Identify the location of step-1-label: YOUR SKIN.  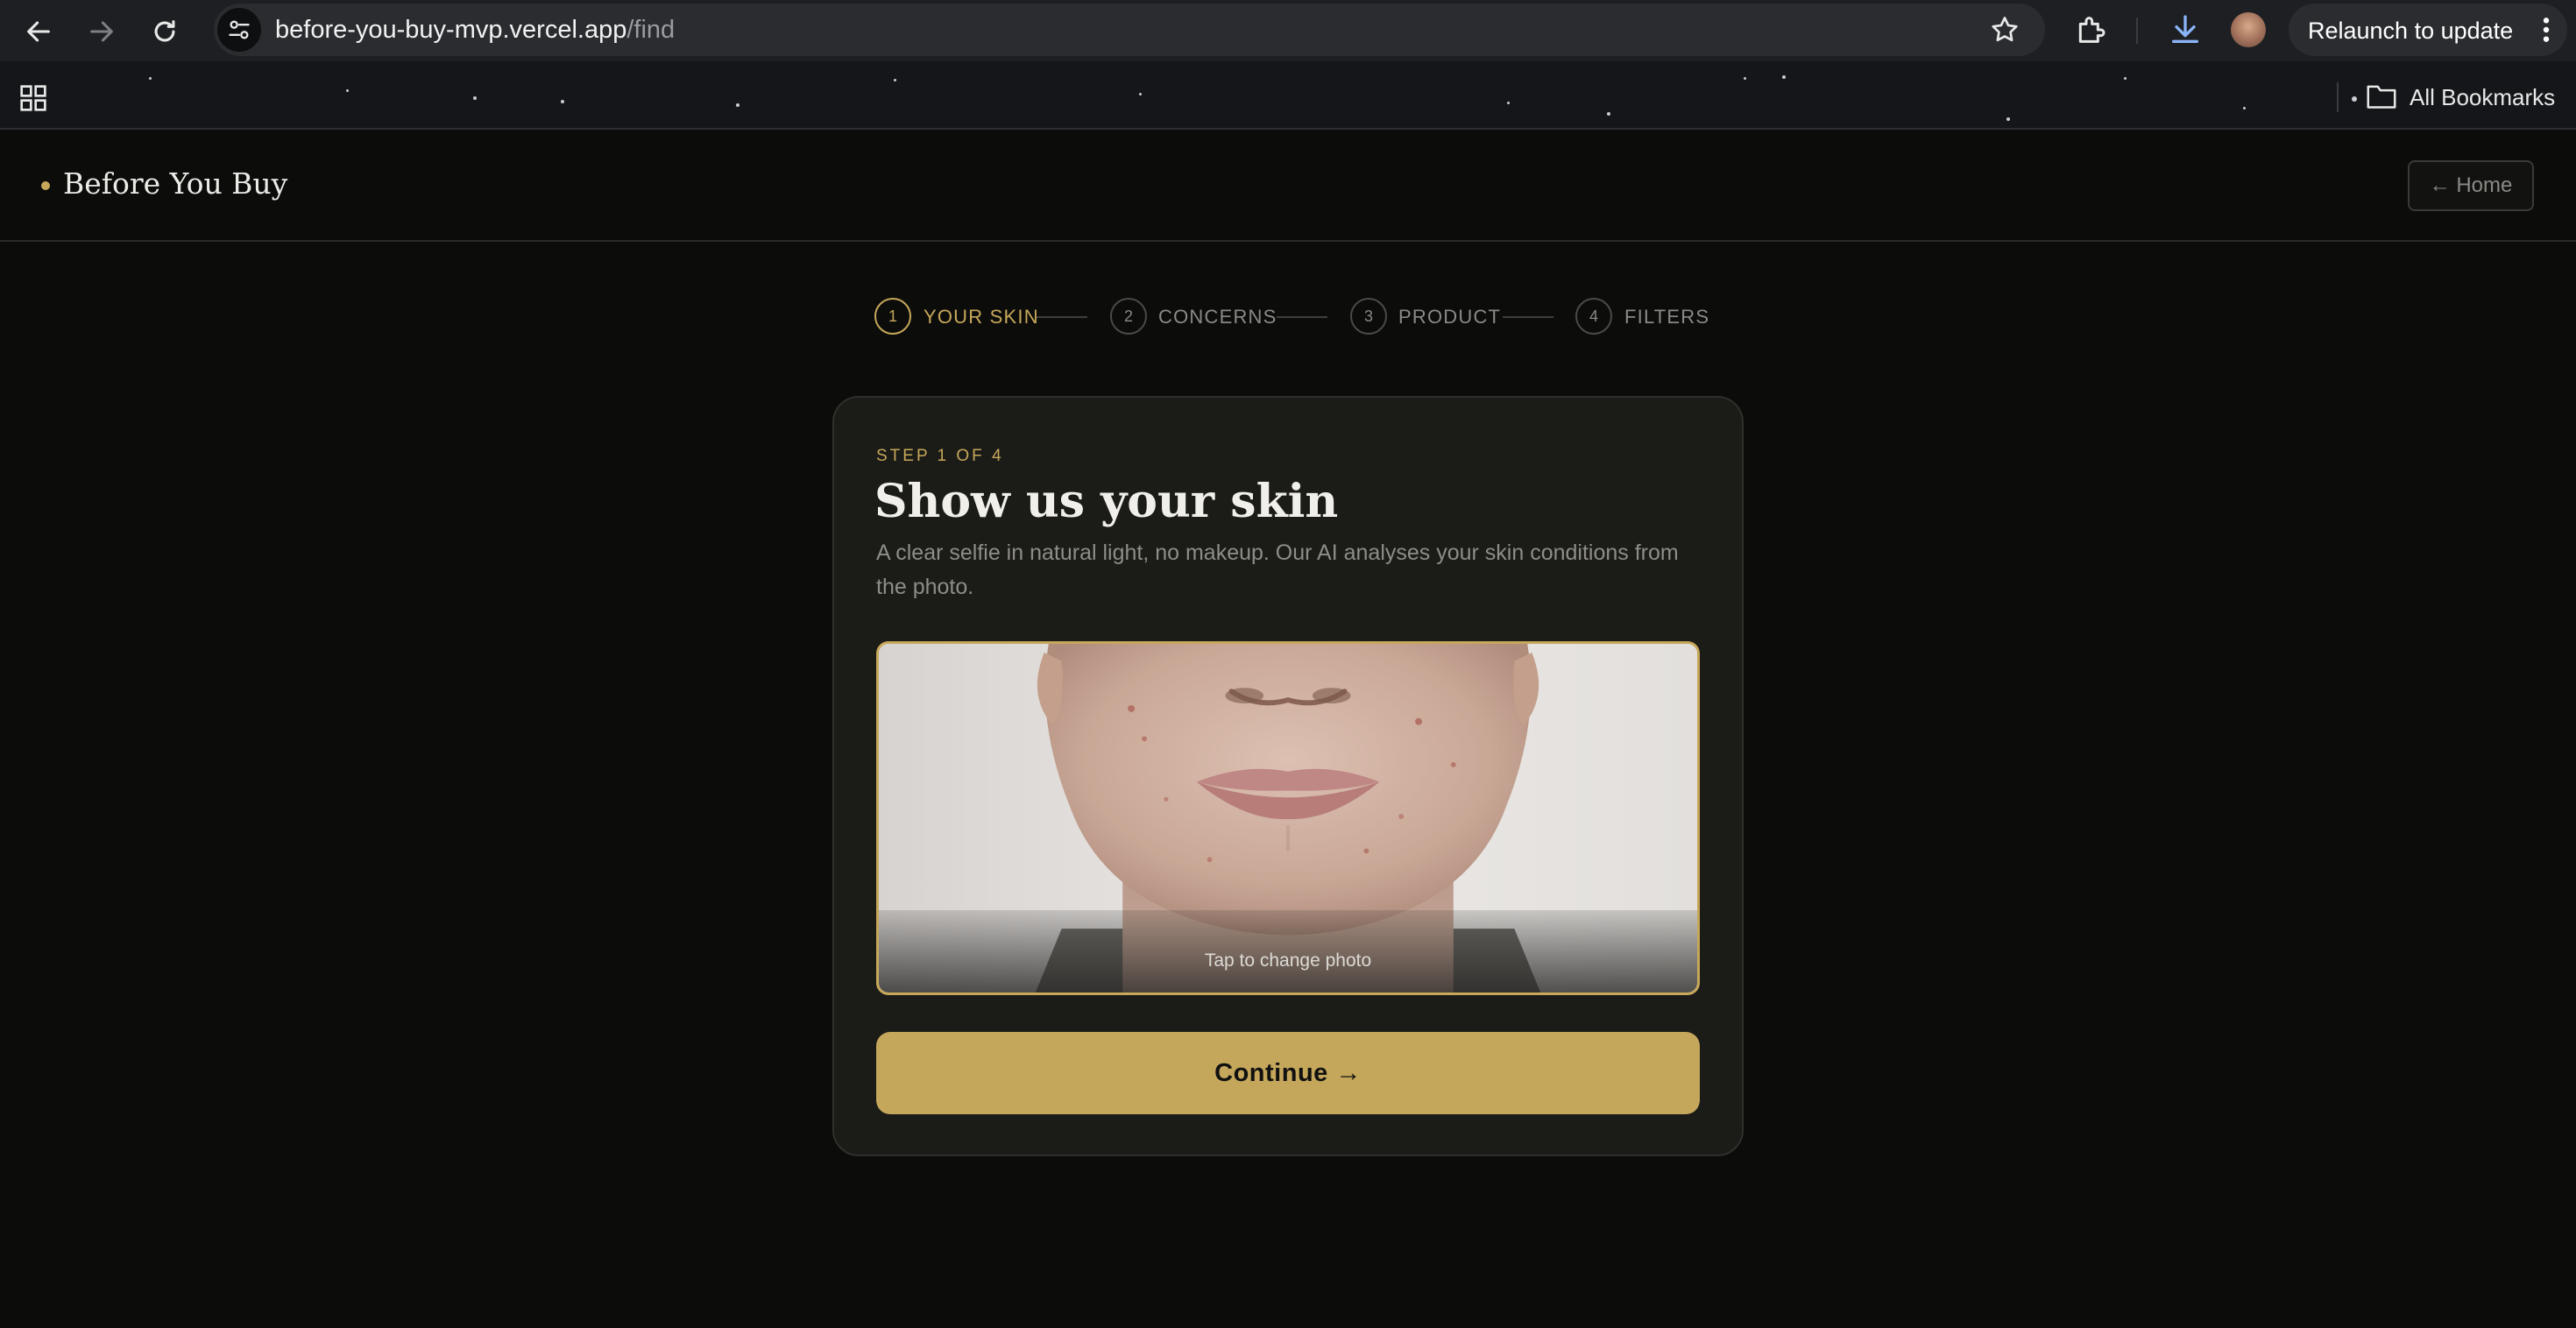
(981, 317).